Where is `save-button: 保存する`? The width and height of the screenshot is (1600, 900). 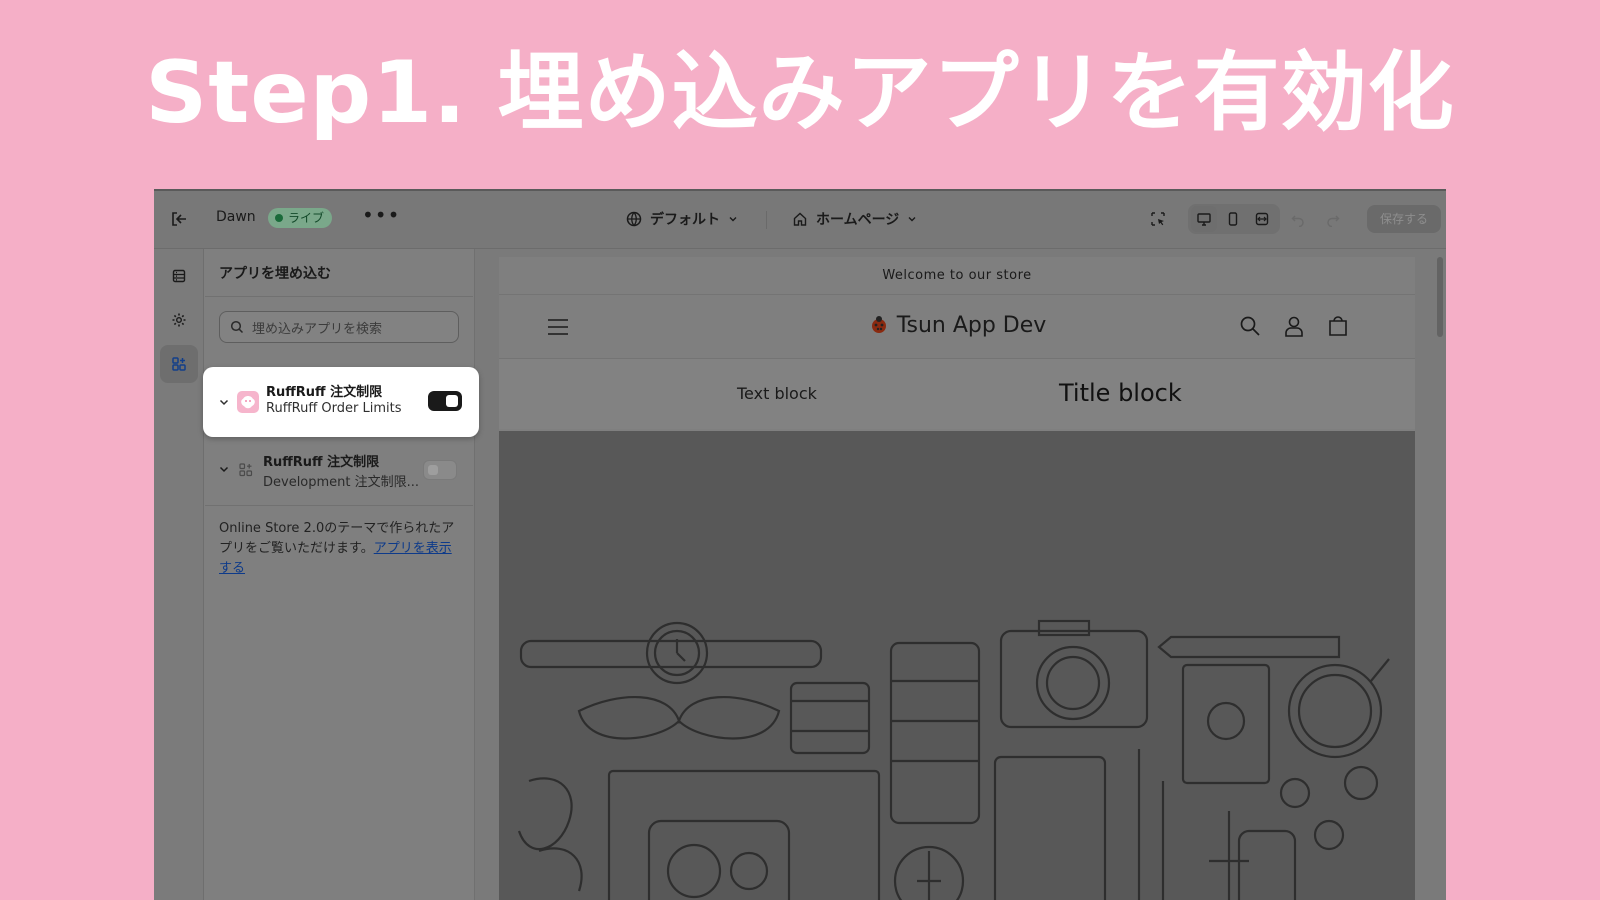
save-button: 保存する is located at coordinates (1404, 219).